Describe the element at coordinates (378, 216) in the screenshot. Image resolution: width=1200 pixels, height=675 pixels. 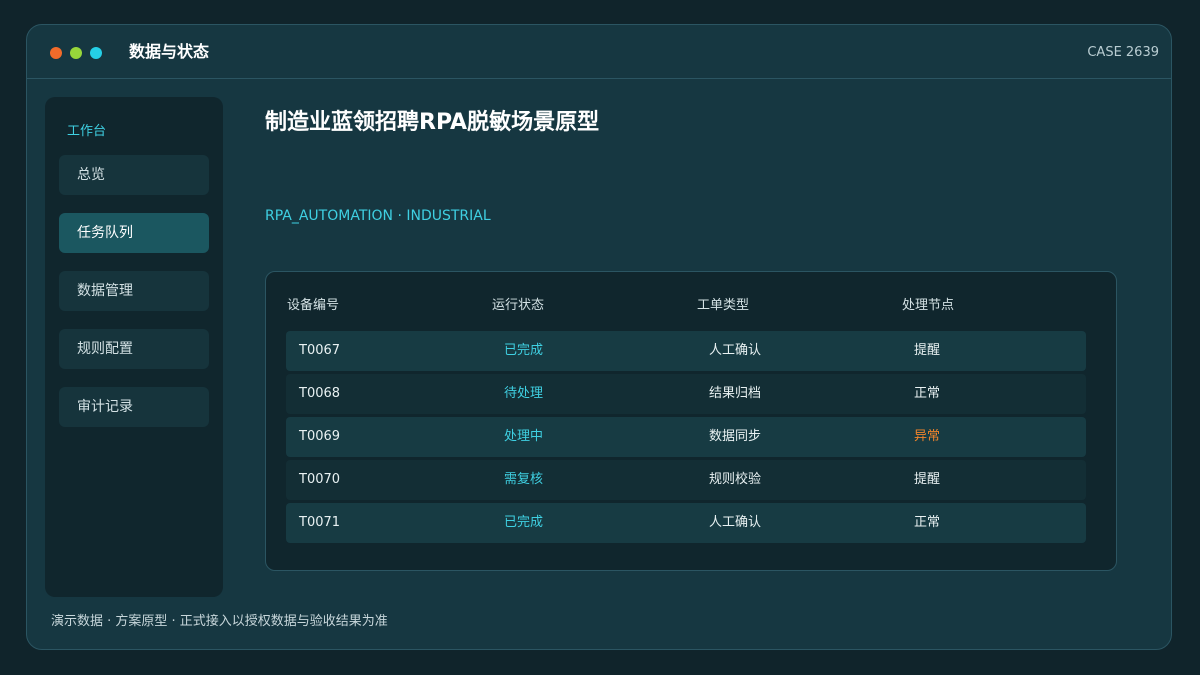
I see `page-subtitle: RPA_AUTOMATION · INDUSTRIAL` at that location.